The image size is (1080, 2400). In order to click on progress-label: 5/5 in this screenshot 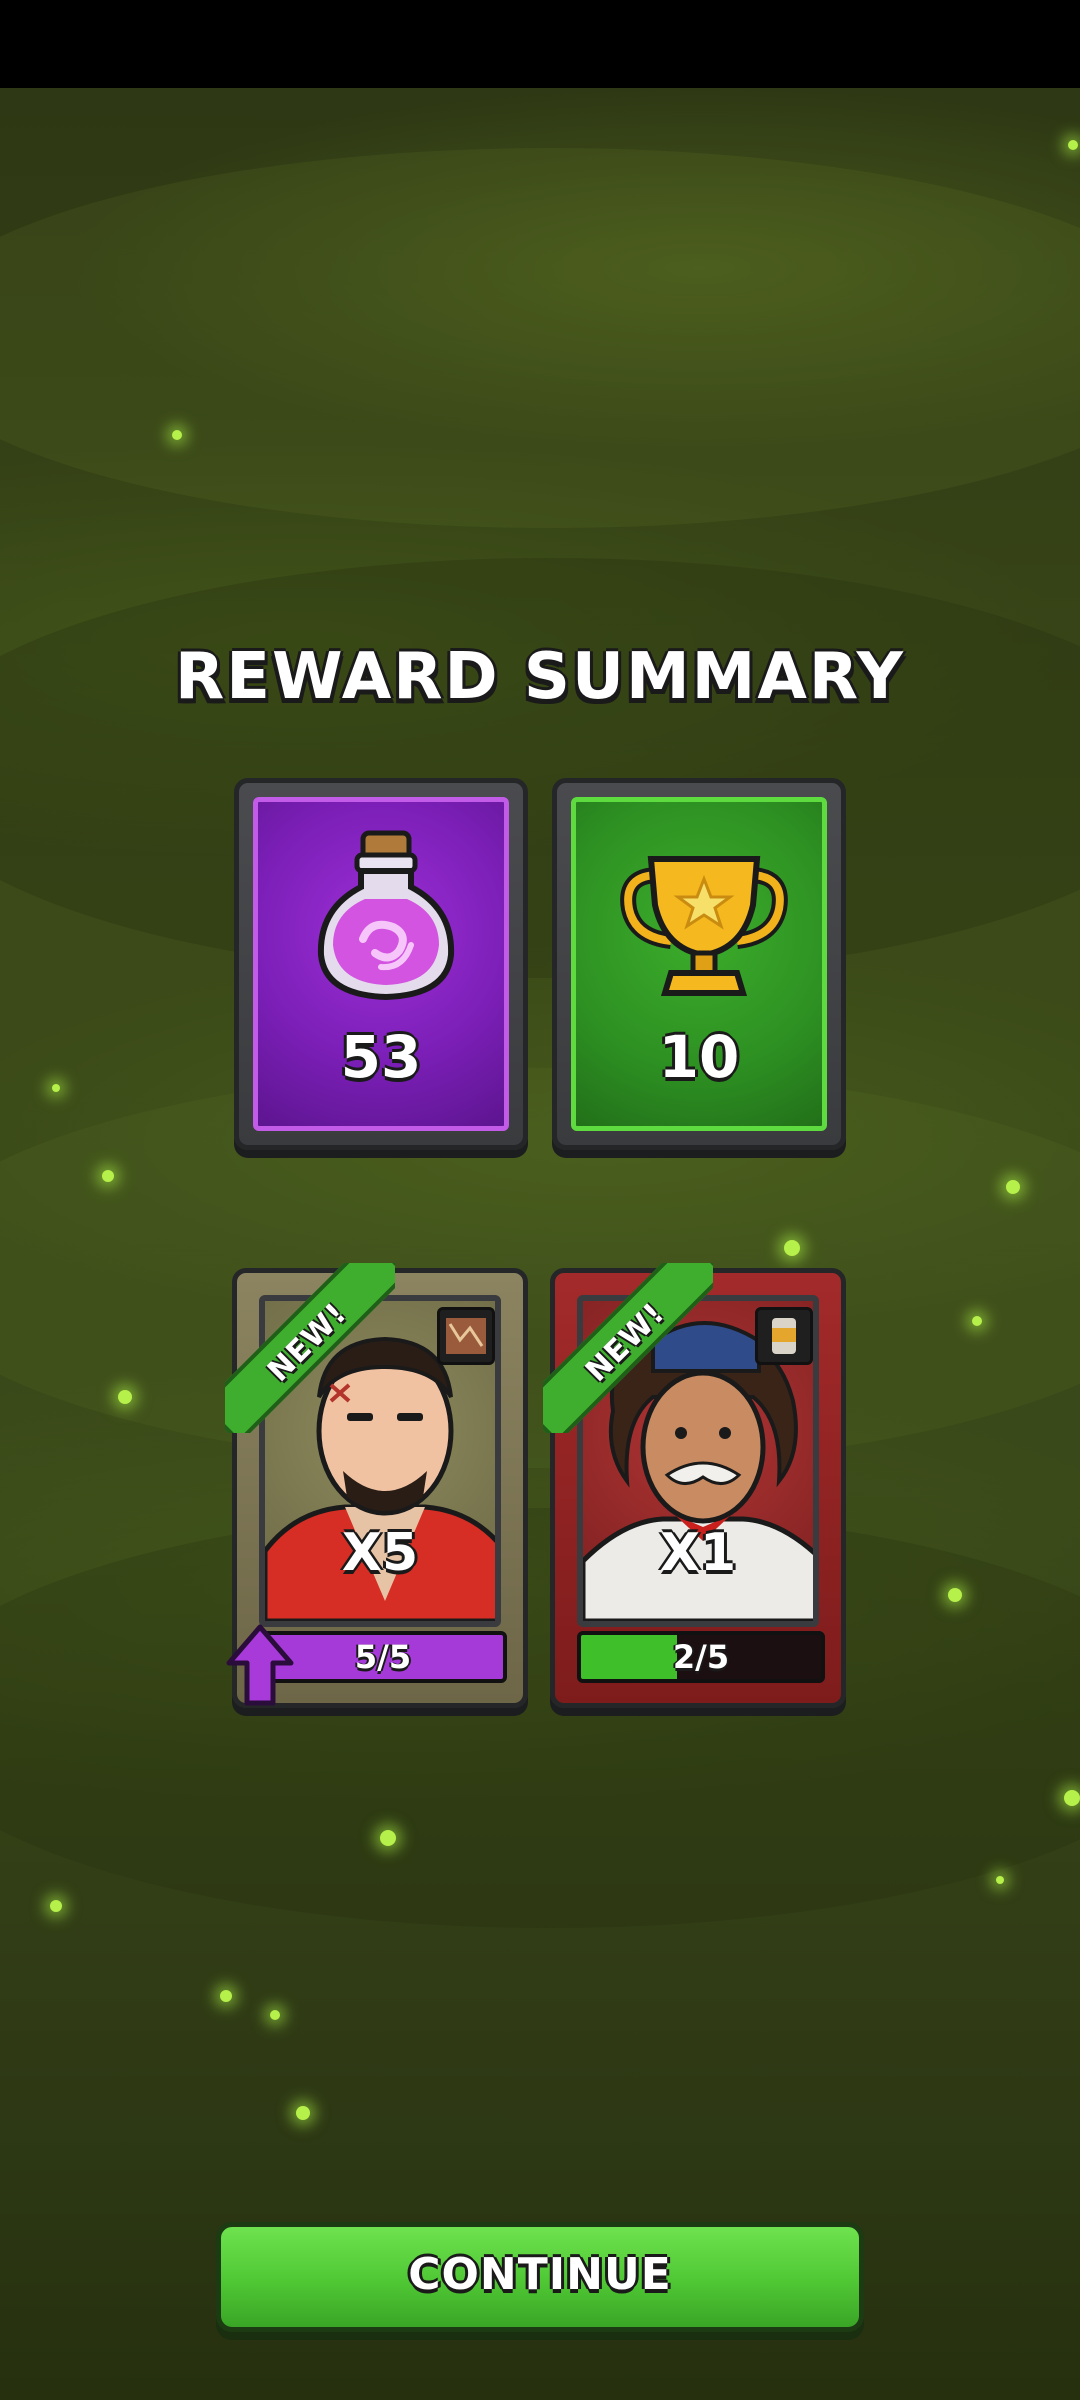, I will do `click(383, 1657)`.